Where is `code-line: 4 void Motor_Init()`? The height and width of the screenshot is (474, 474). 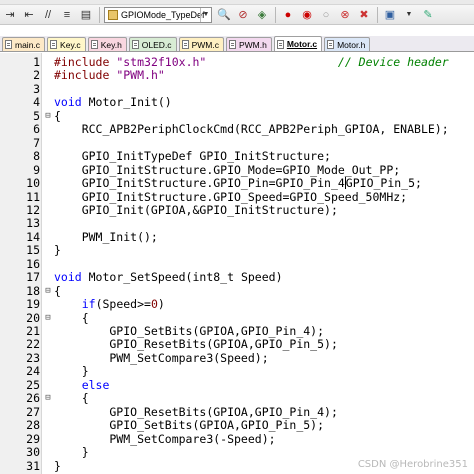 code-line: 4 void Motor_Init() is located at coordinates (237, 102).